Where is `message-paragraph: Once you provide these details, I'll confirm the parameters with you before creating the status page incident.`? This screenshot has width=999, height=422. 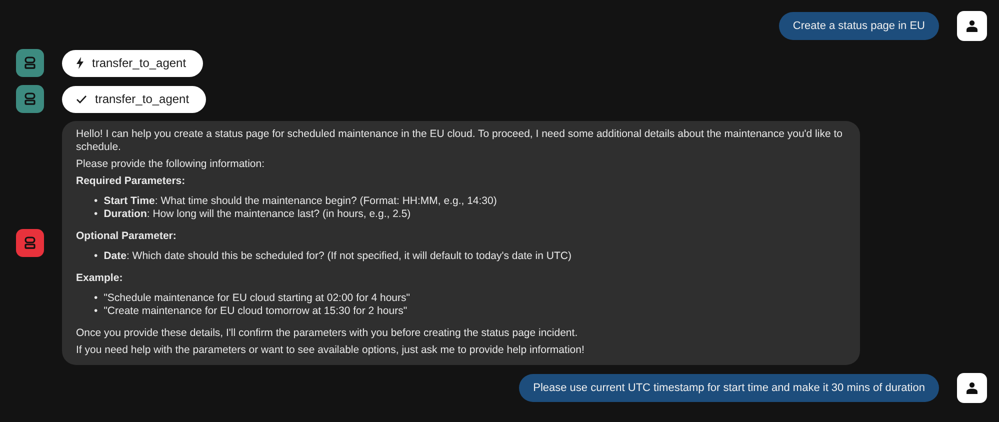 message-paragraph: Once you provide these details, I'll confirm the parameters with you before creating the status page incident. is located at coordinates (327, 333).